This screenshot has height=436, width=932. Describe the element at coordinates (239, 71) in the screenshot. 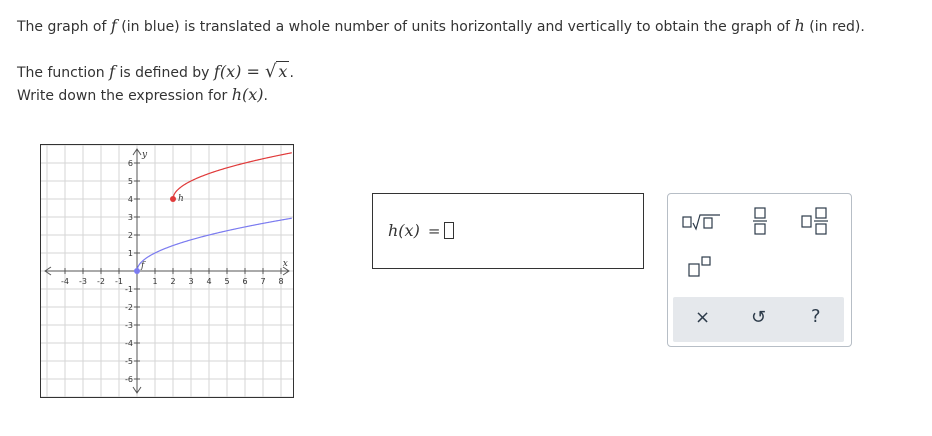

I see `function-definition: f(x) =` at that location.